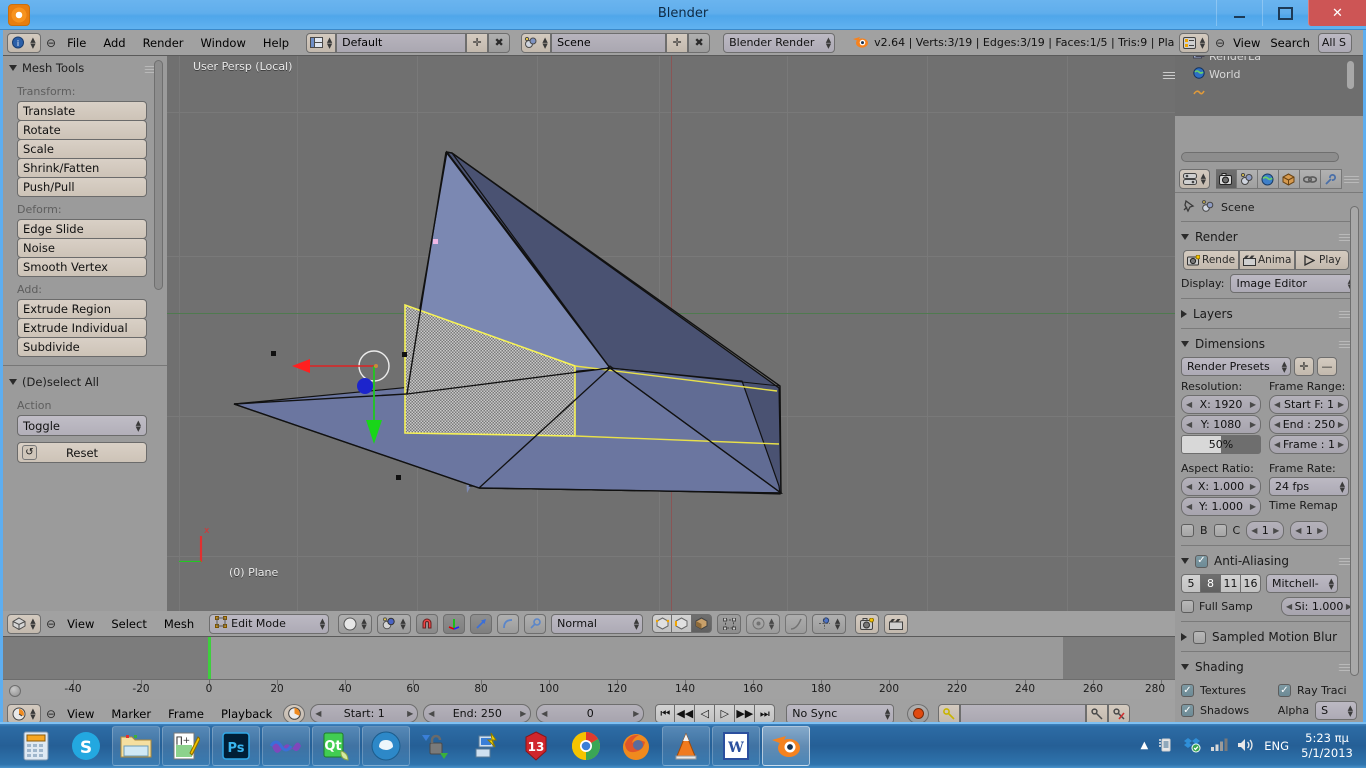  Describe the element at coordinates (1350, 75) in the screenshot. I see `outliner-scrollbar-vertical` at that location.